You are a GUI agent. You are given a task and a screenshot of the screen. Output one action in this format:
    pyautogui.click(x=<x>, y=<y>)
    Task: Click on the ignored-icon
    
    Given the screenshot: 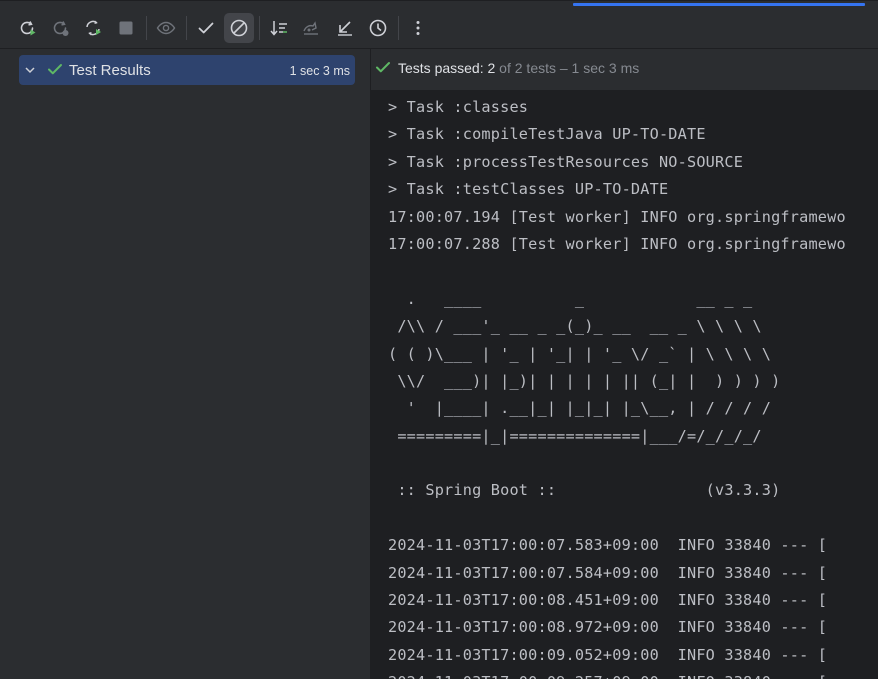 What is the action you would take?
    pyautogui.click(x=239, y=28)
    